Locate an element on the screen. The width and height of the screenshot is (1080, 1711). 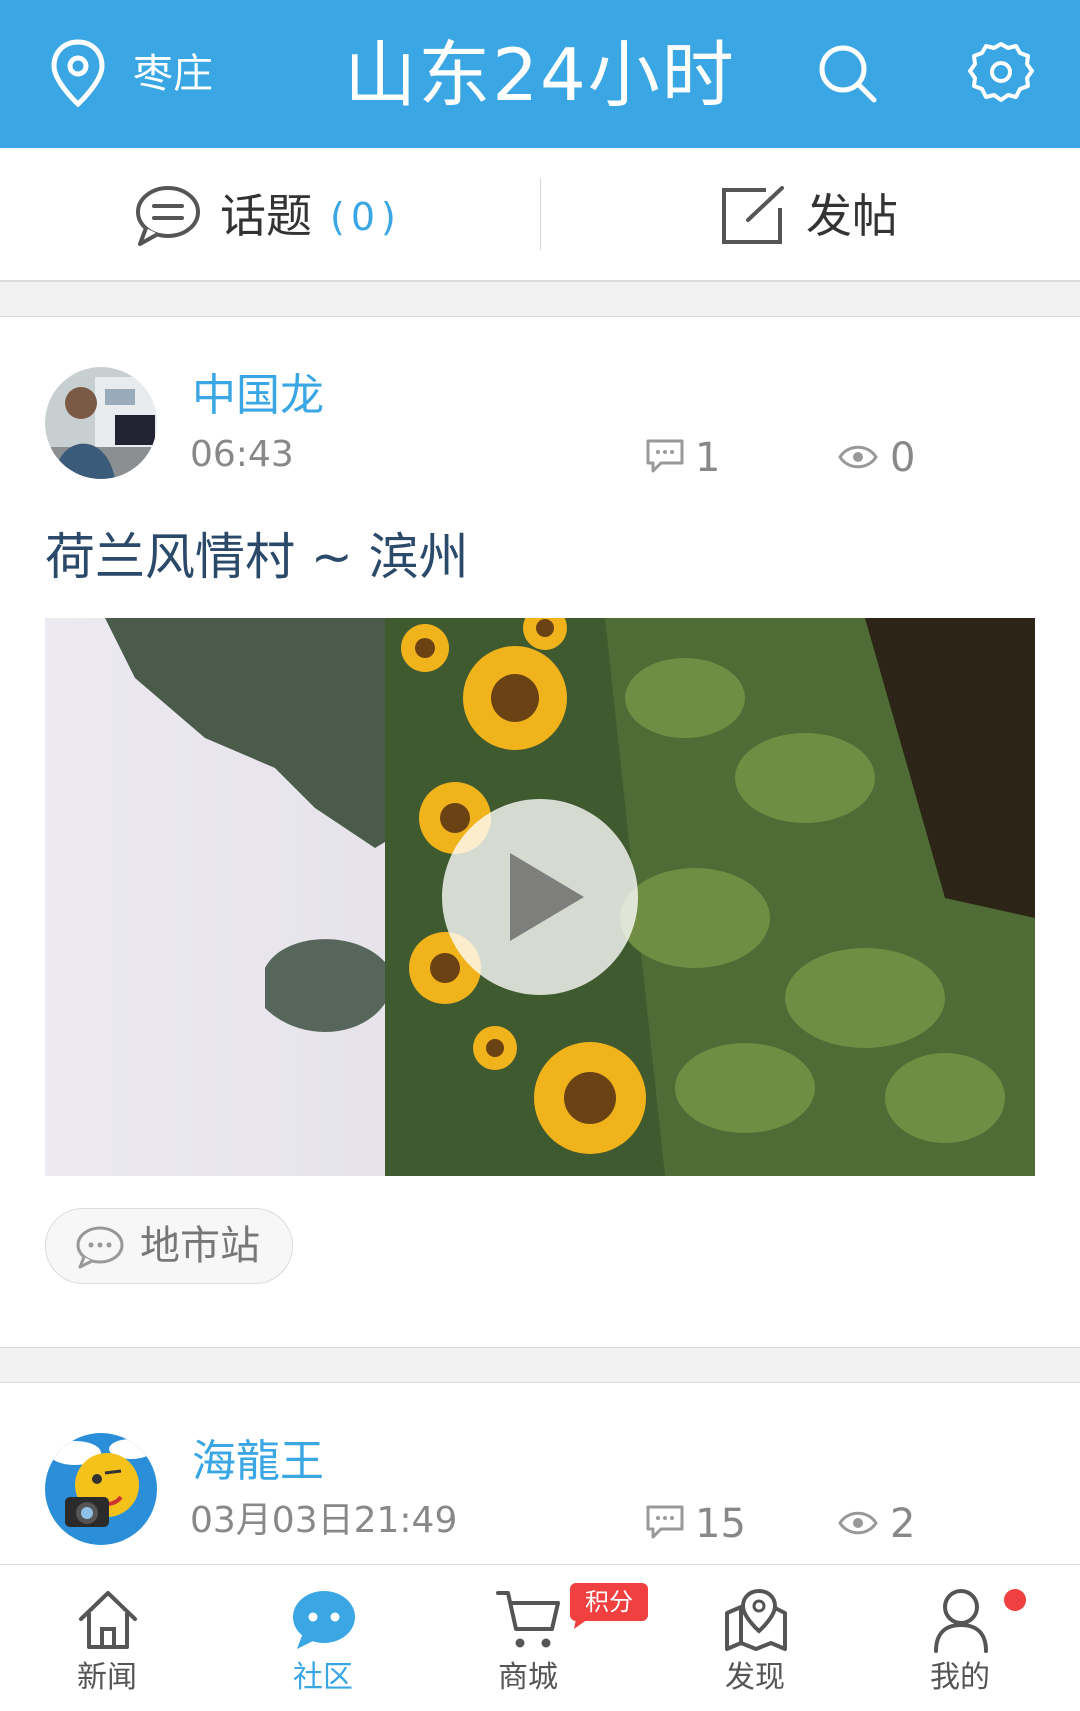
nav-label: 发现 is located at coordinates (755, 1677).